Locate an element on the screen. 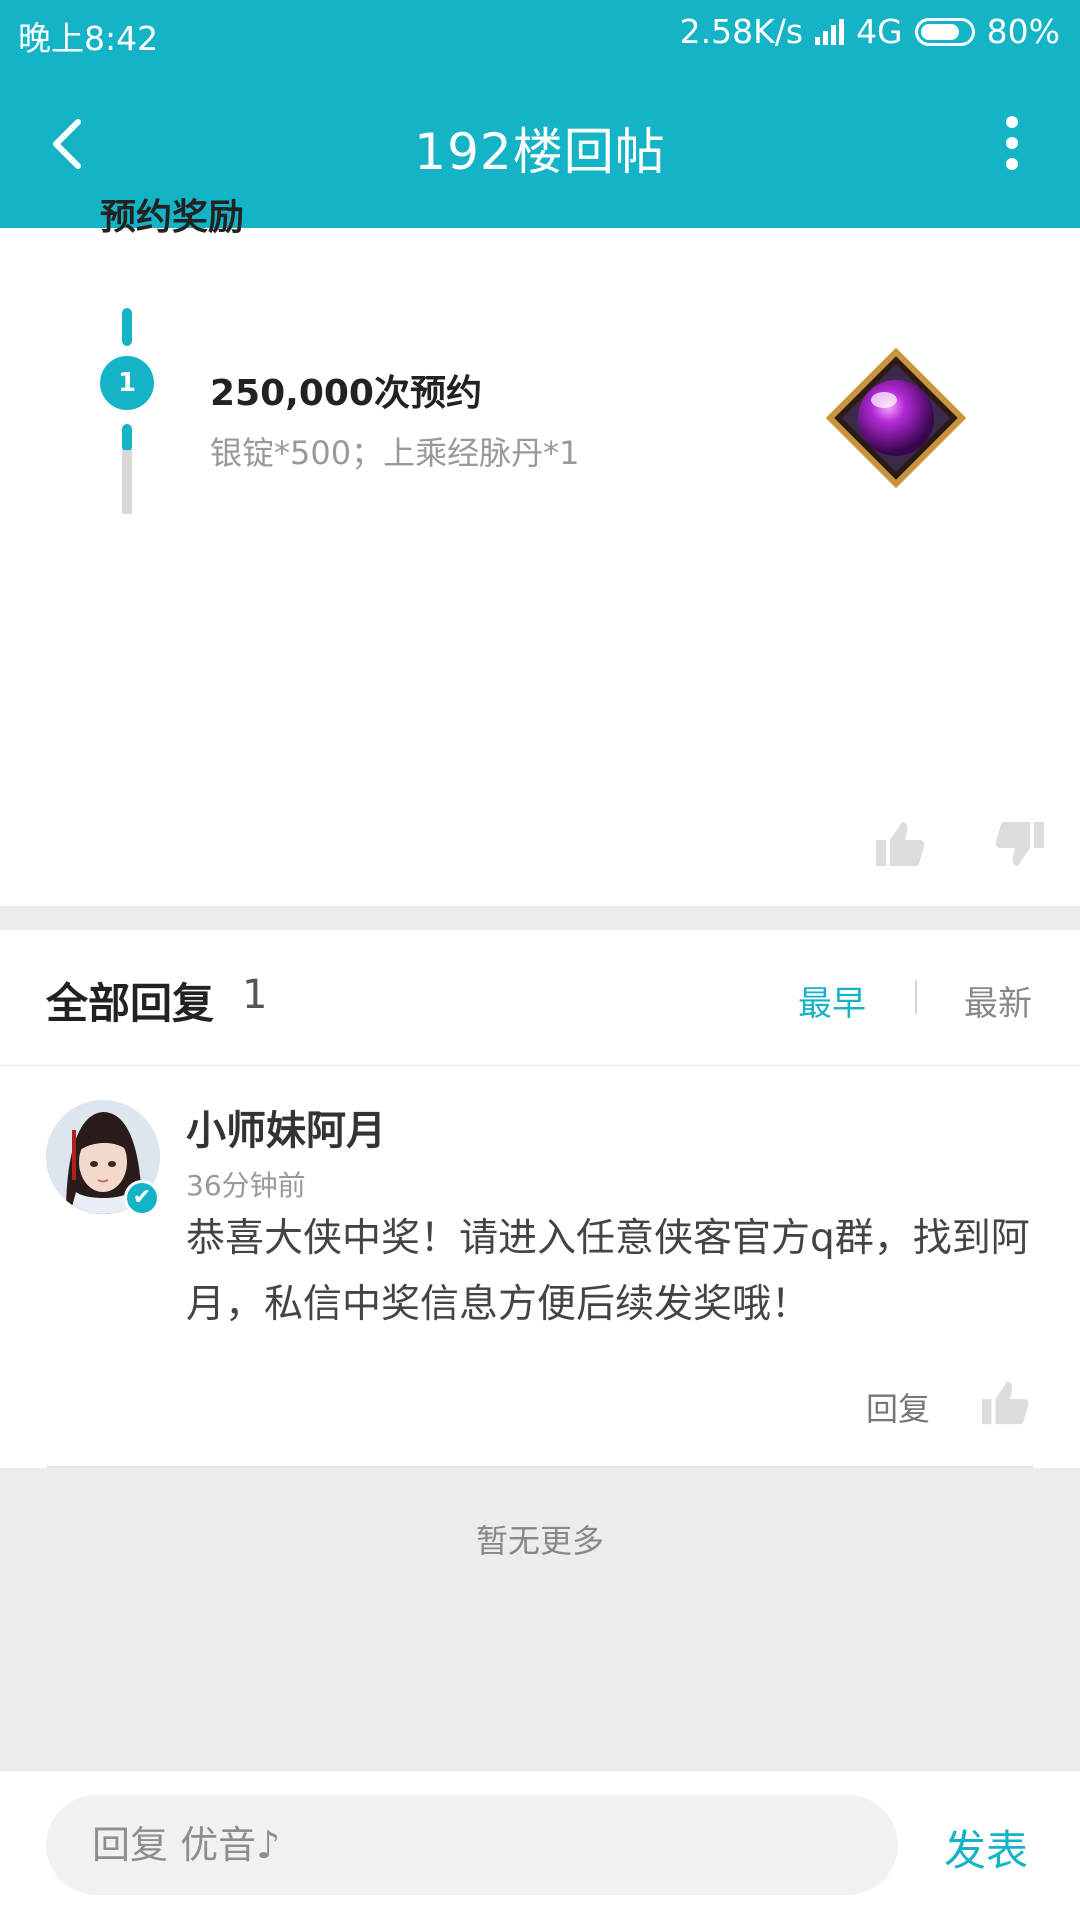 The height and width of the screenshot is (1920, 1080). network-speed: 2.58K/s is located at coordinates (741, 31).